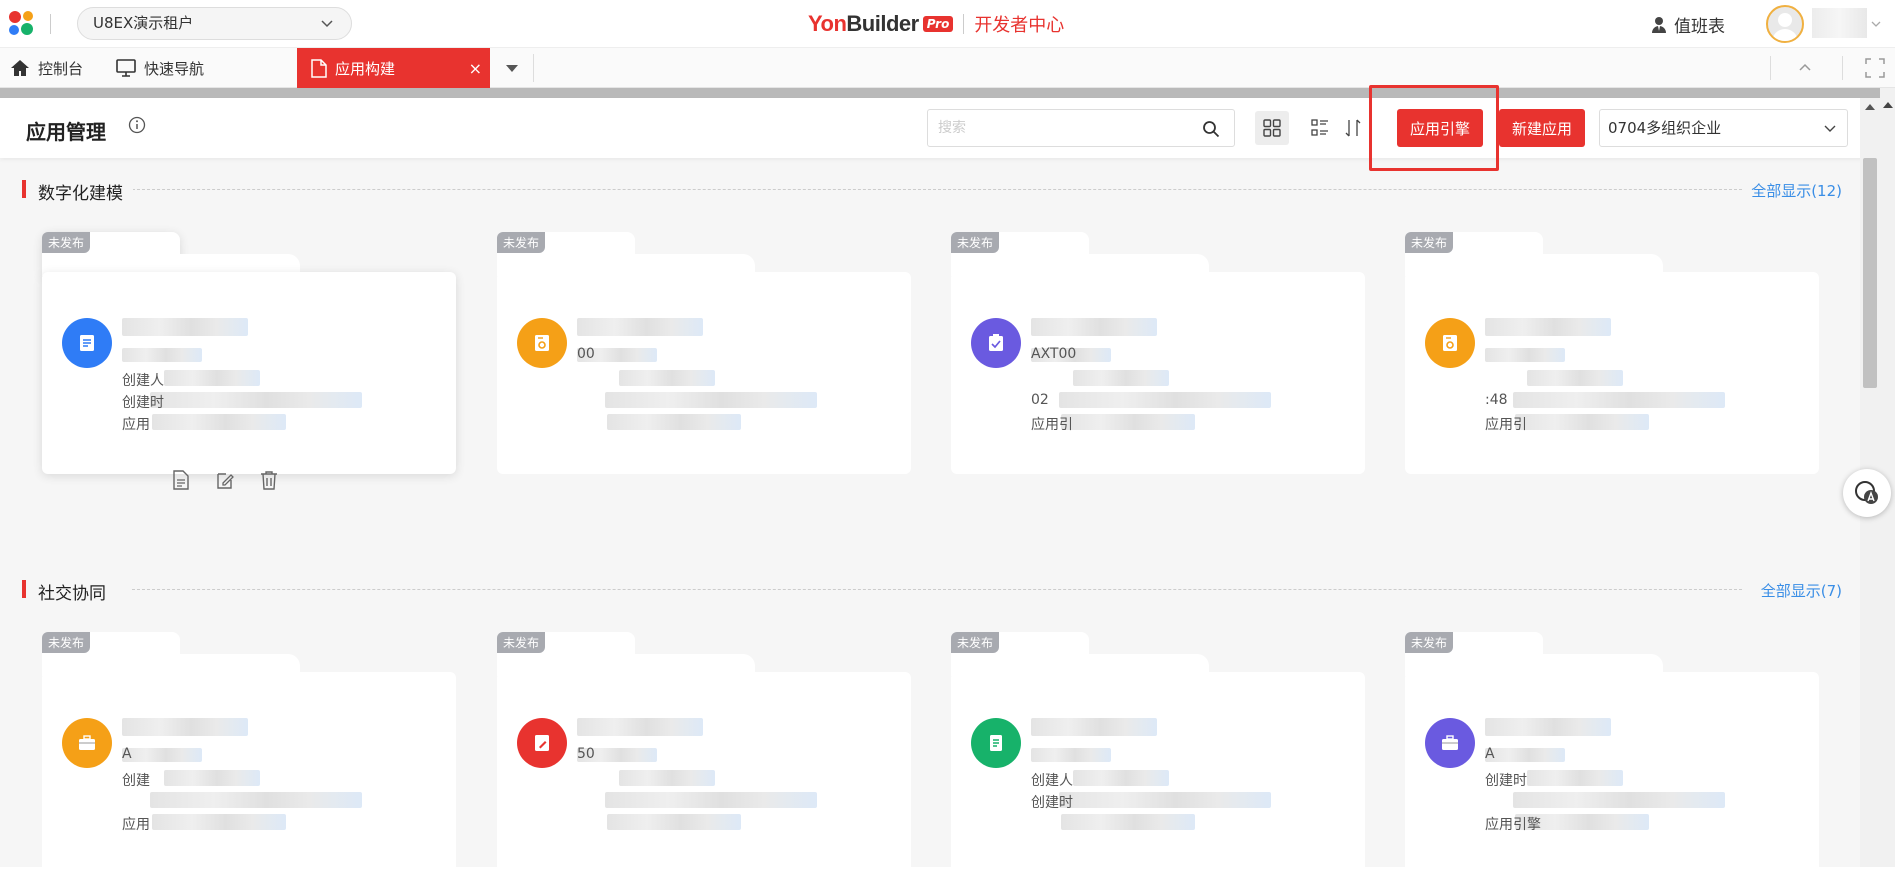 This screenshot has width=1895, height=874. I want to click on show-all-link: 全部显示(7), so click(1798, 590).